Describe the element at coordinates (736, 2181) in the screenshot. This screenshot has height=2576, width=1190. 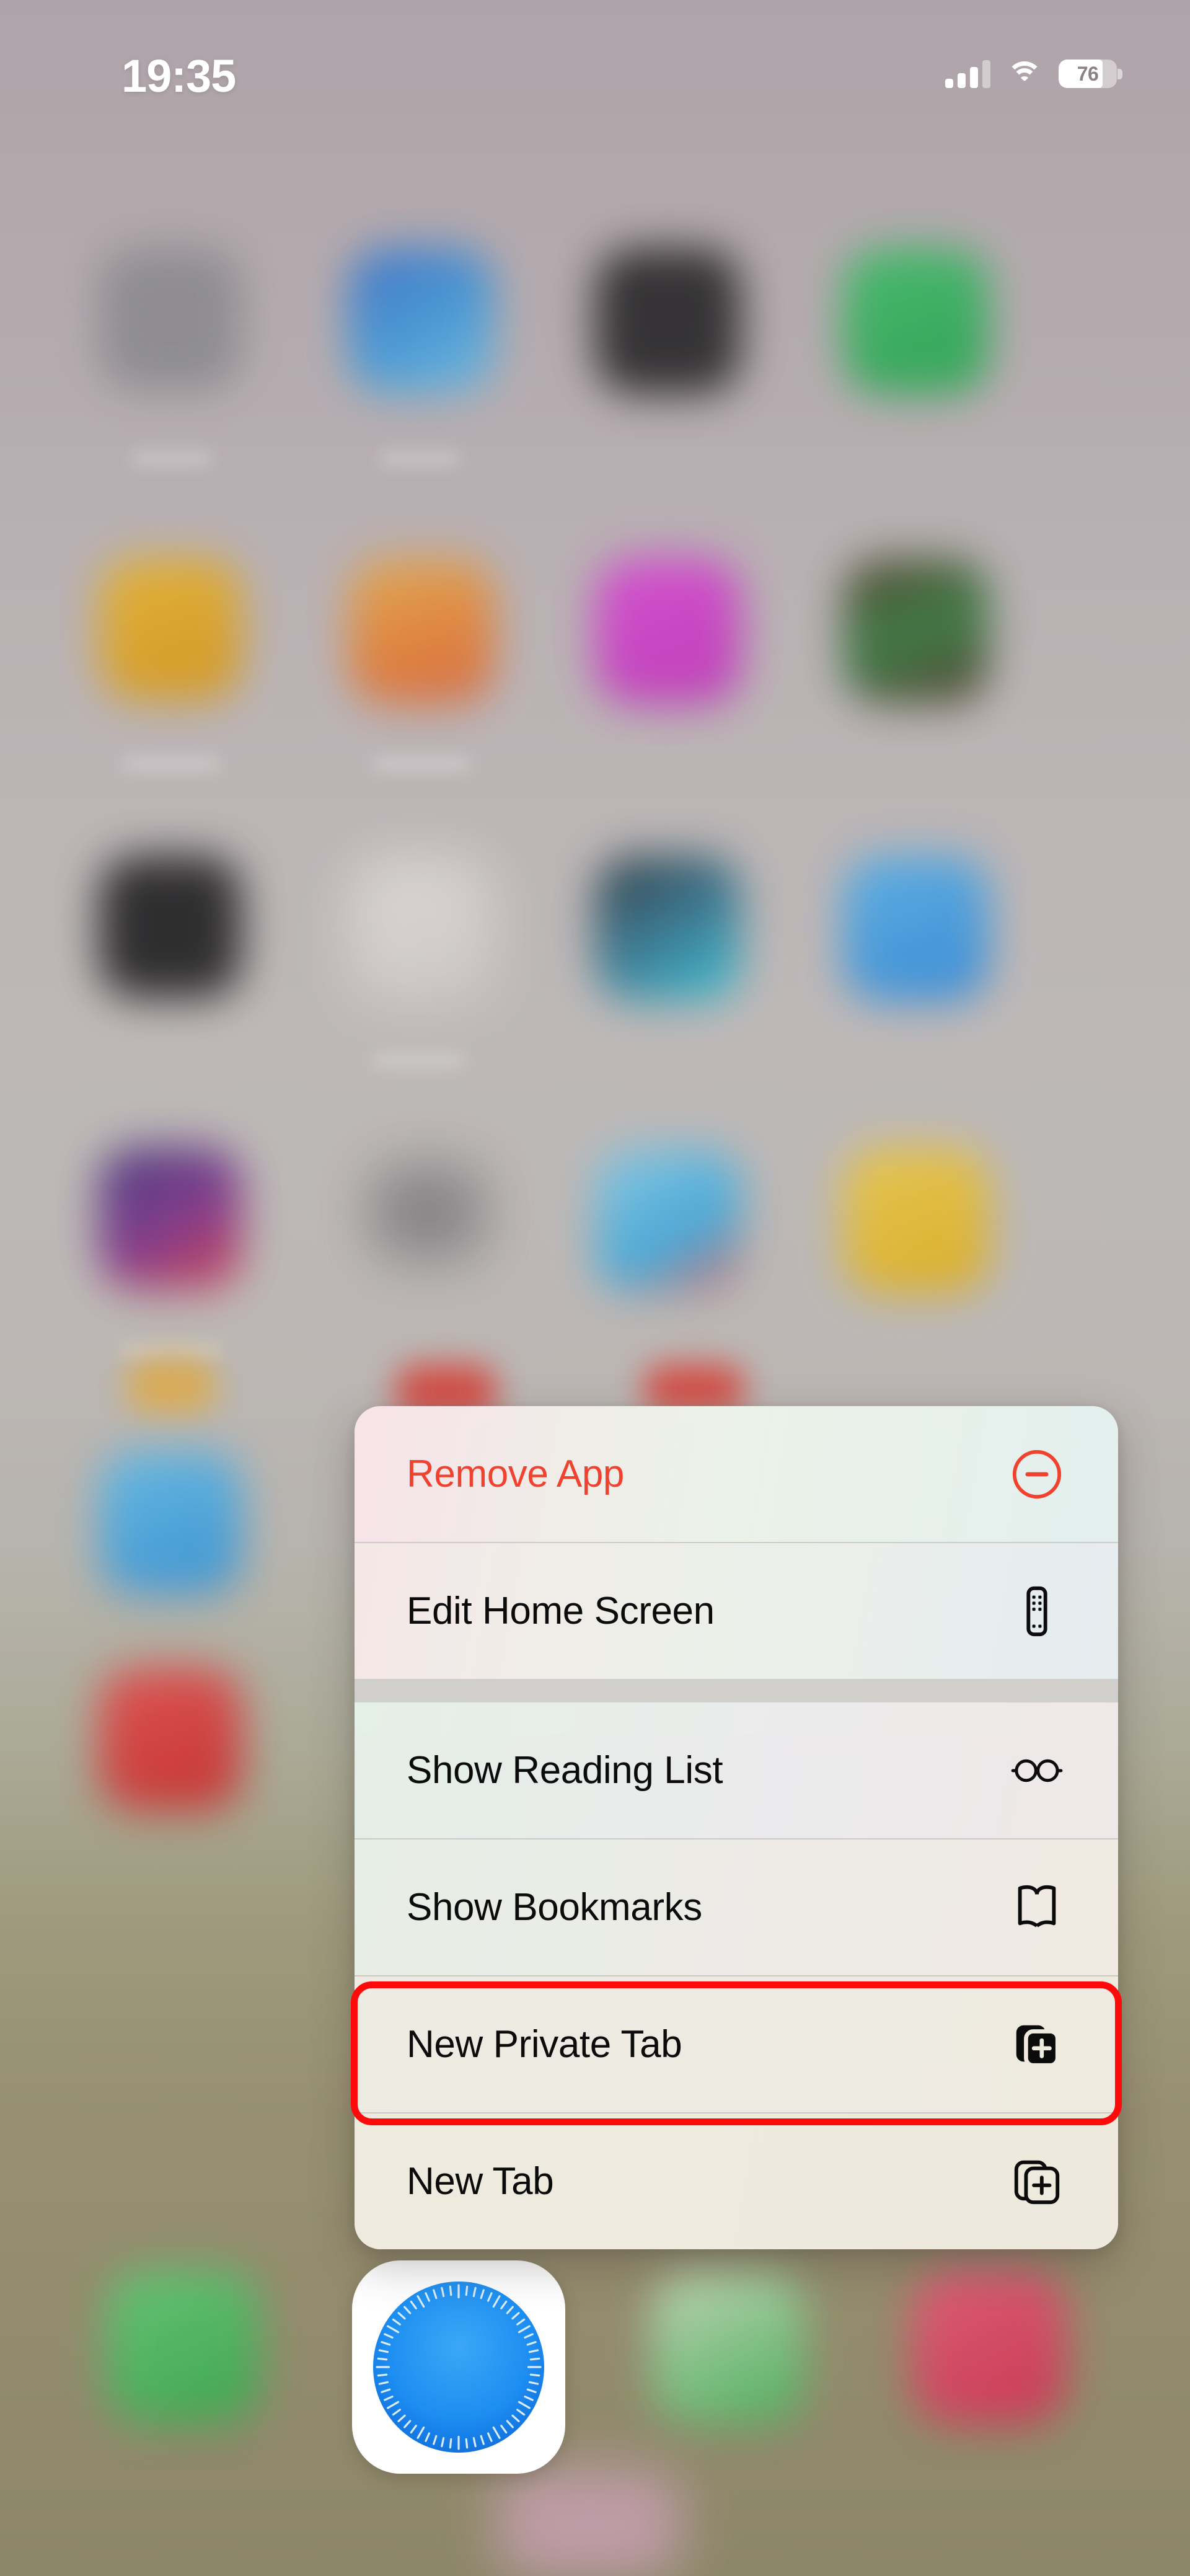
I see `menu-item-new-tab: New Tab` at that location.